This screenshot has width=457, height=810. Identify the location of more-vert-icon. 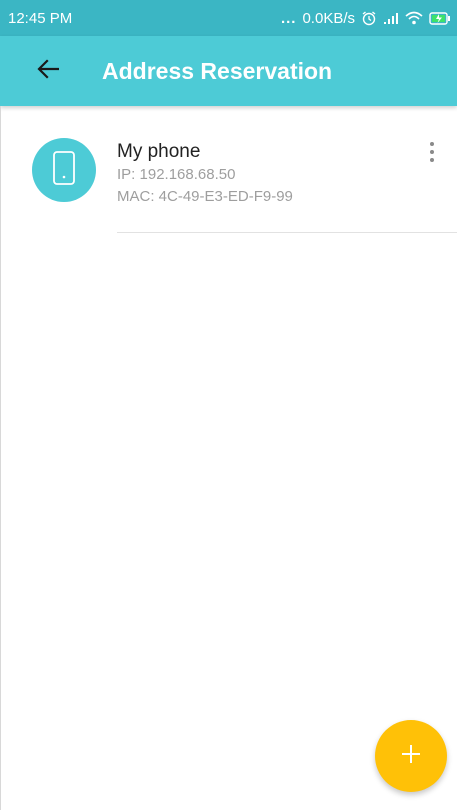
(432, 154).